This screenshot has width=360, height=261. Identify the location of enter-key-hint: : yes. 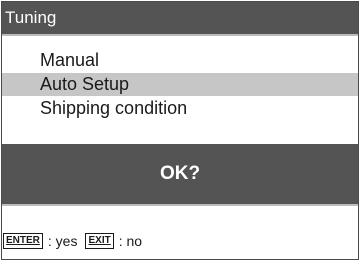
(62, 241).